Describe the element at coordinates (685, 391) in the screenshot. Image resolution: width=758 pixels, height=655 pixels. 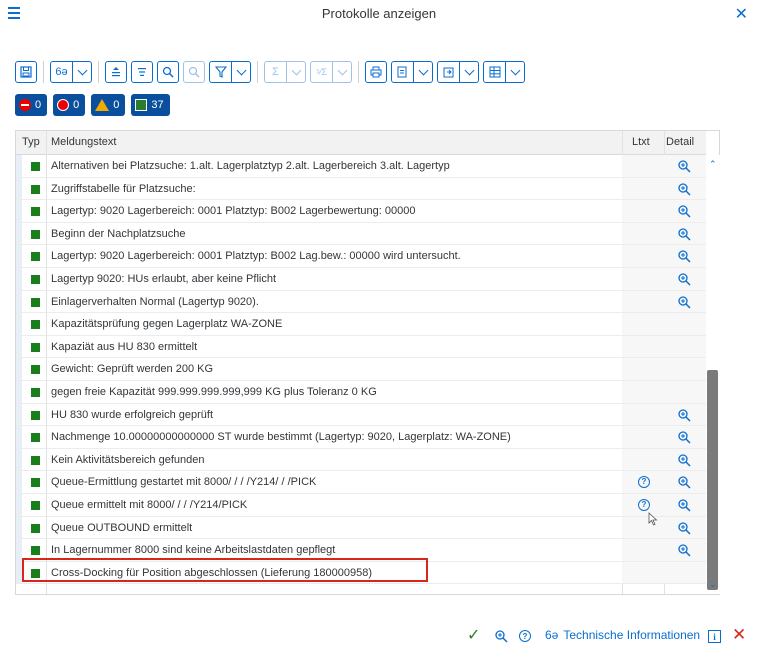
I see `detail-cell` at that location.